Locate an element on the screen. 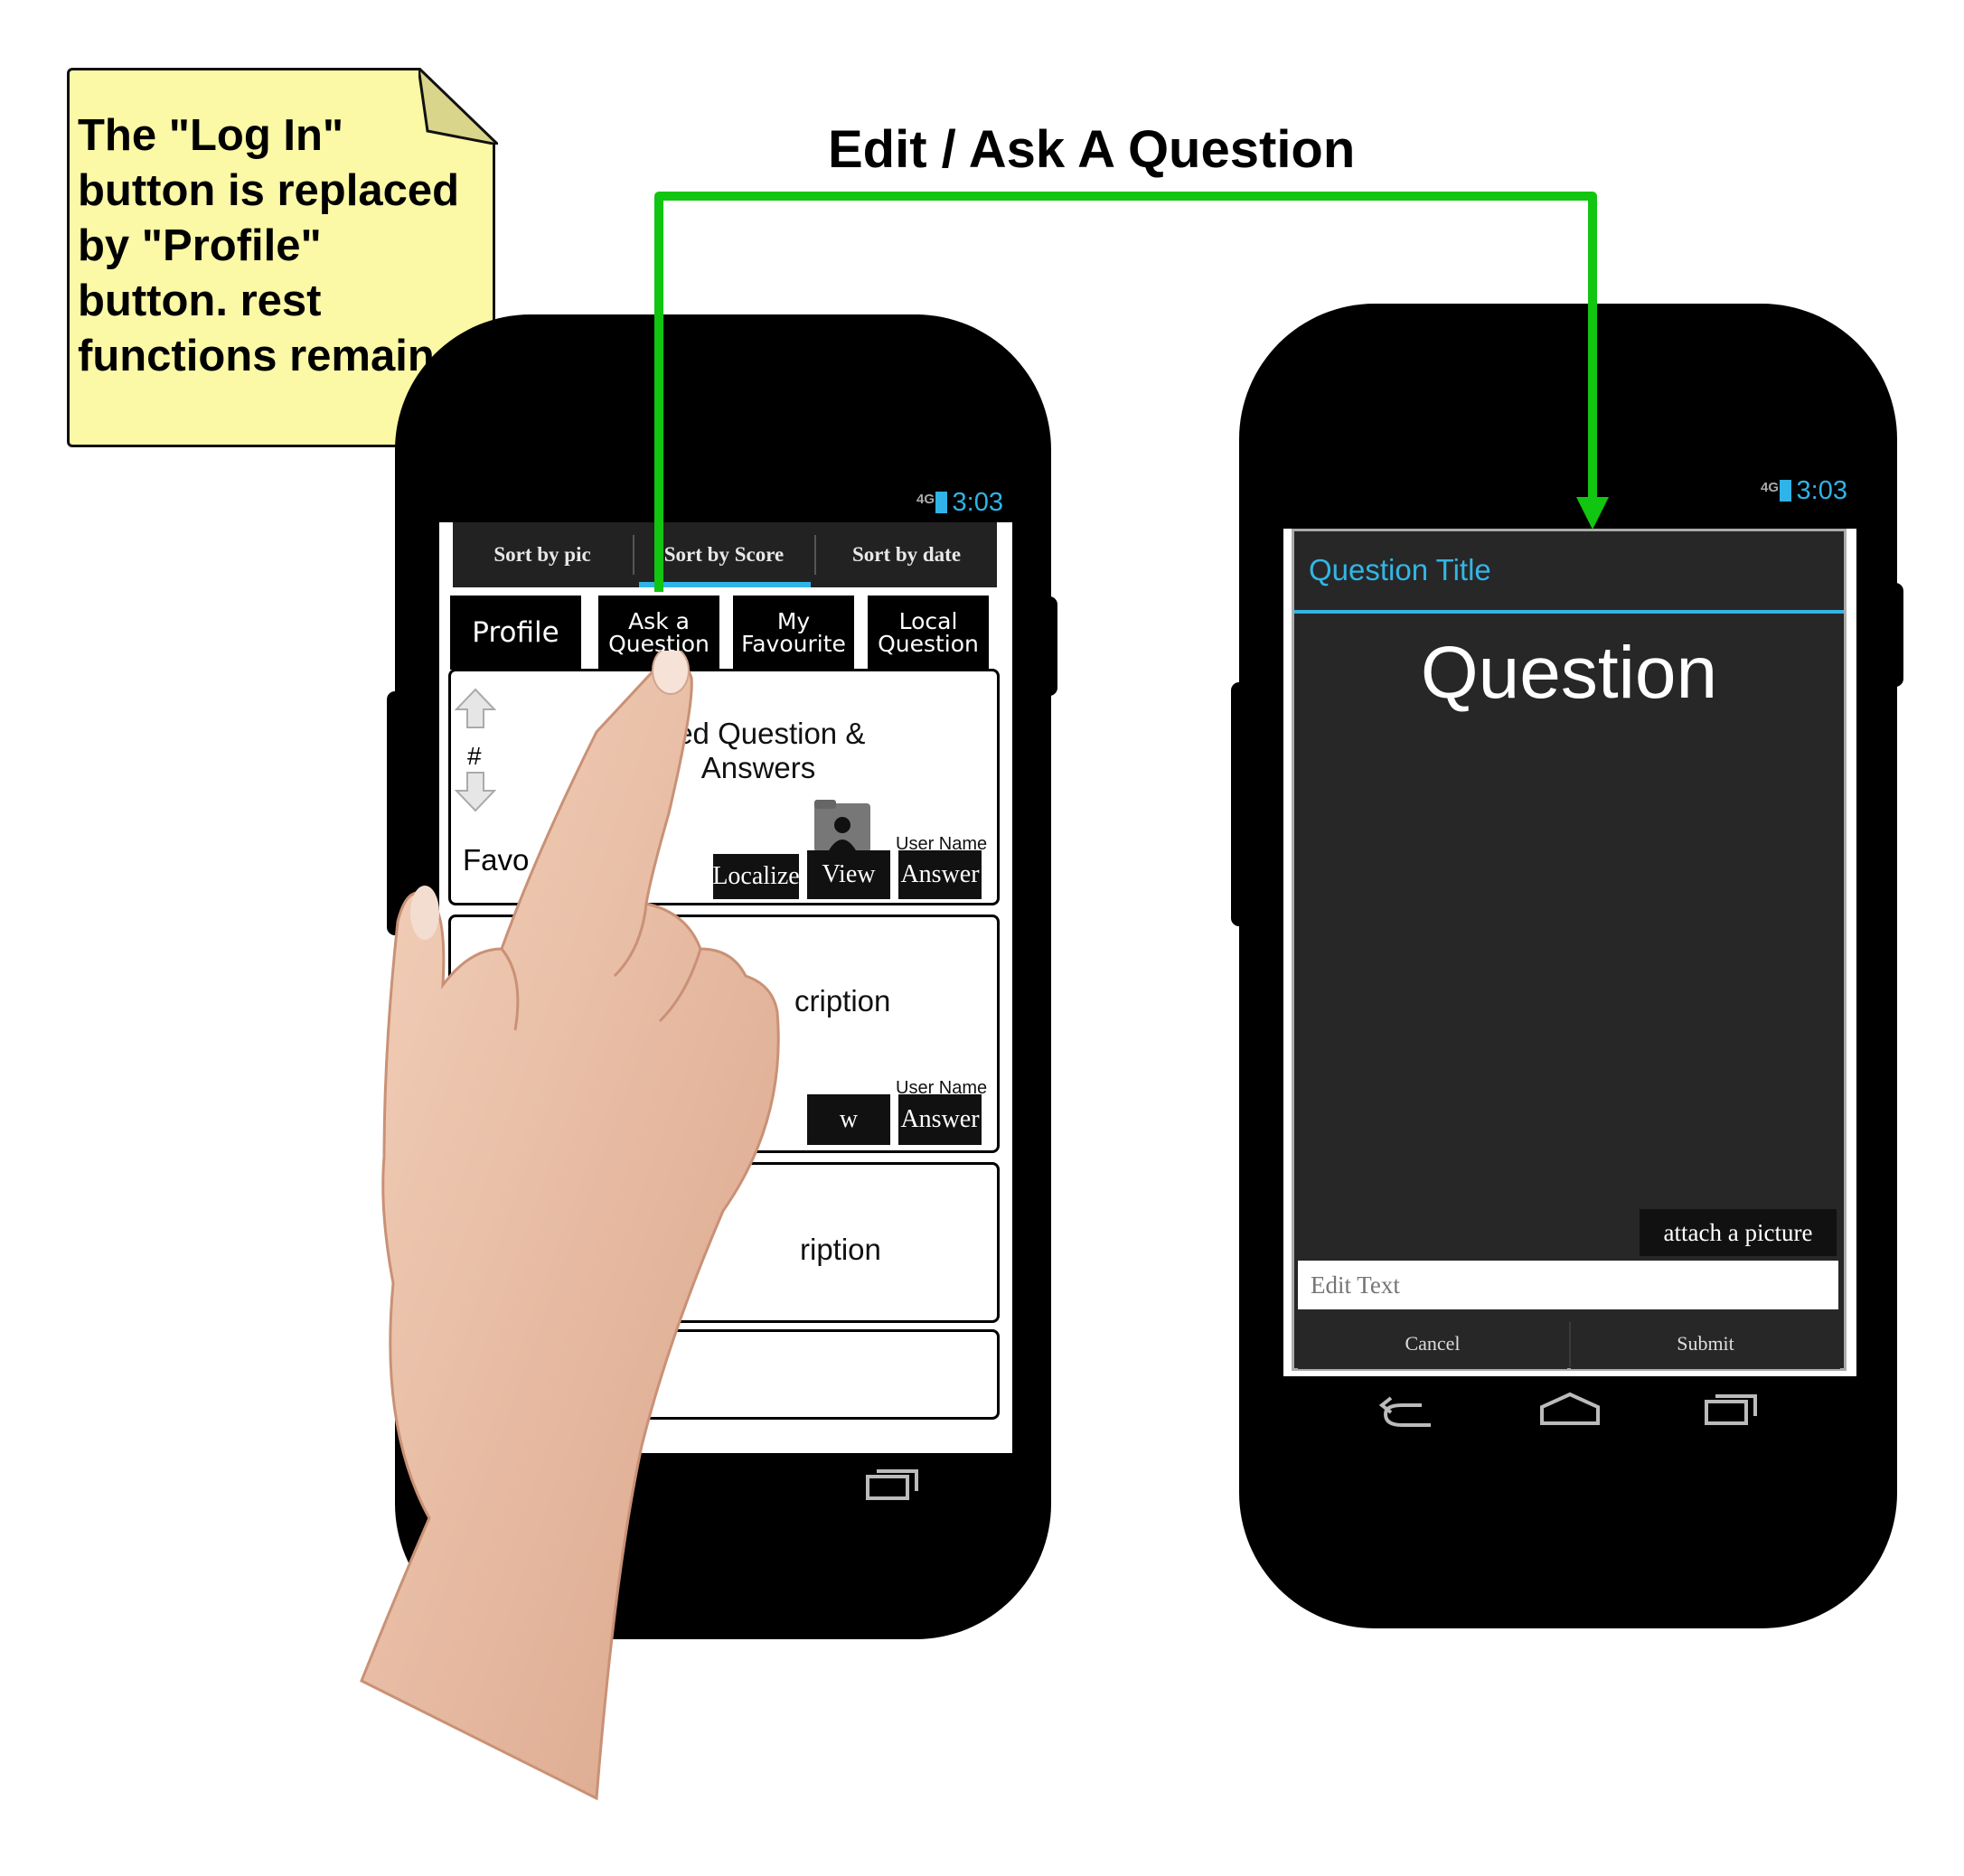 Image resolution: width=1964 pixels, height=1876 pixels. note-line: by "Profile" is located at coordinates (200, 246).